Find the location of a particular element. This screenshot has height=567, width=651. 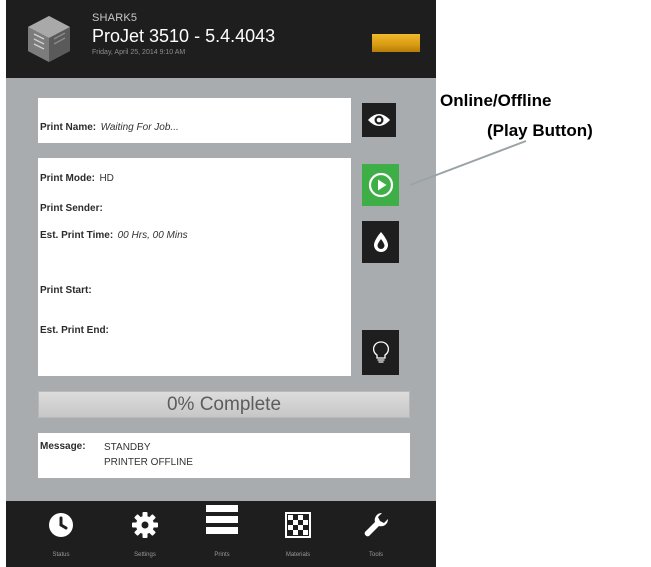

annotation-line-2: (Play Button) is located at coordinates (540, 130).